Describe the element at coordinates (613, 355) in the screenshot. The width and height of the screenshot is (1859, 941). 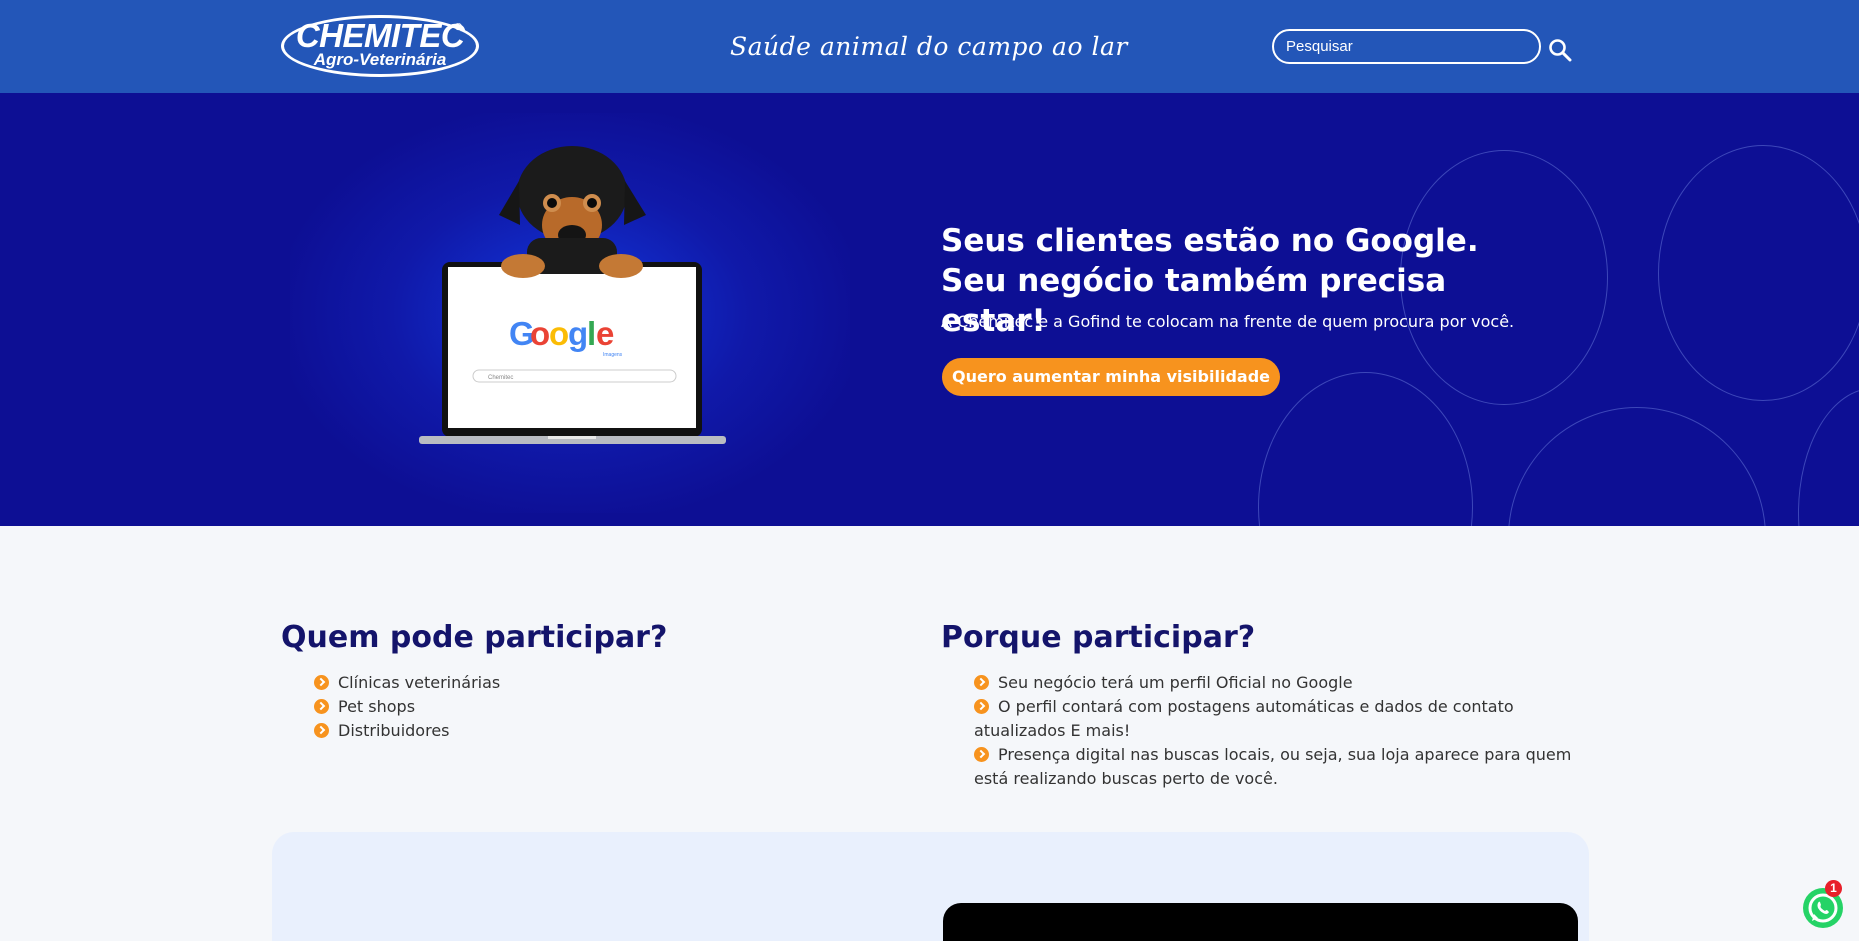
I see `svg-text: Imagens` at that location.